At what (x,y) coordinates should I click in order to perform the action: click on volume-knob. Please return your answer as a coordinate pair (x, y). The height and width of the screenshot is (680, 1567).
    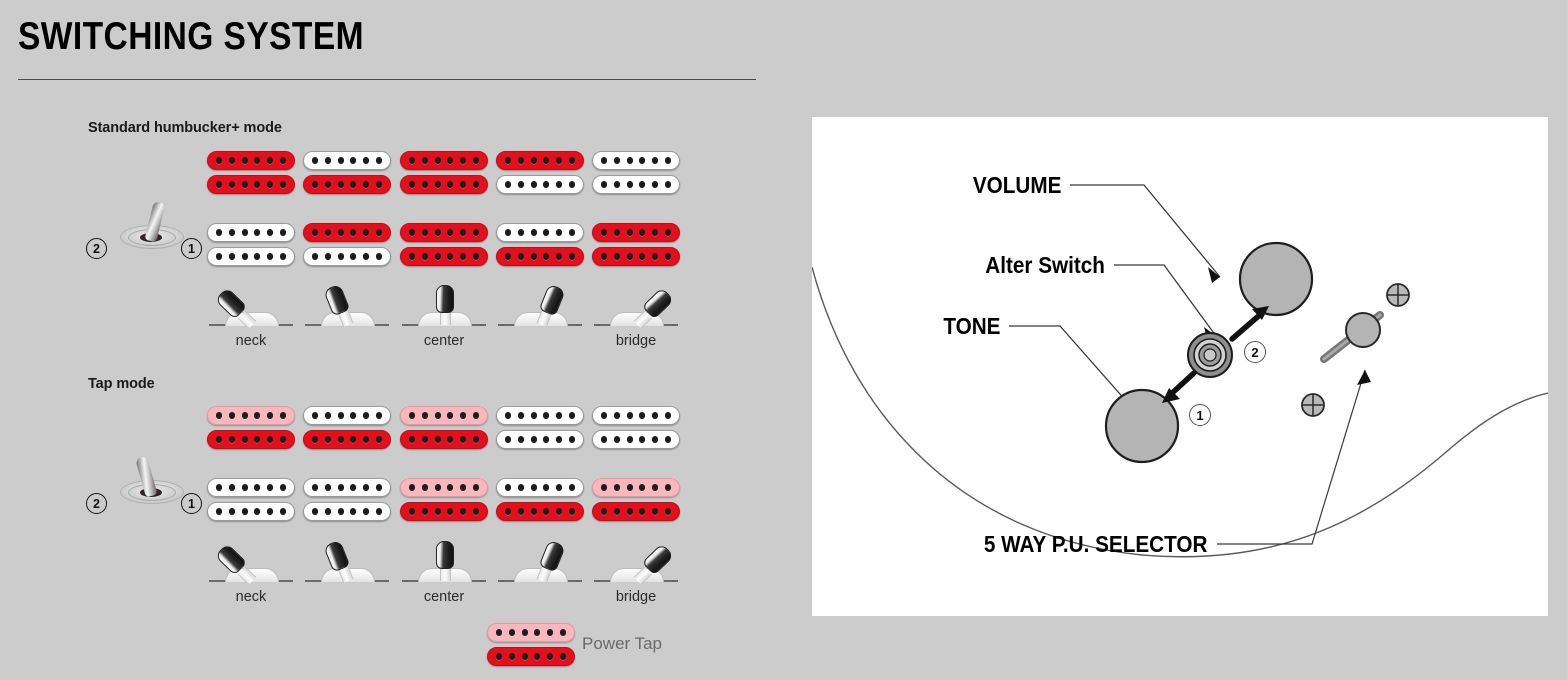
    Looking at the image, I should click on (1276, 279).